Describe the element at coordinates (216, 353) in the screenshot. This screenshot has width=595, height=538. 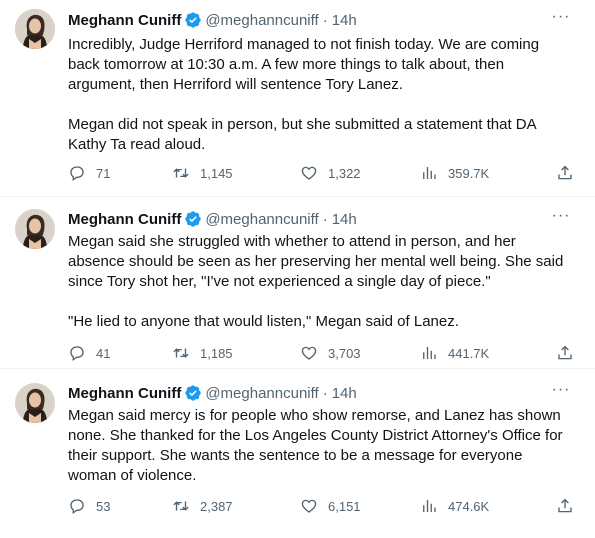
I see `retweet-count: 1,185` at that location.